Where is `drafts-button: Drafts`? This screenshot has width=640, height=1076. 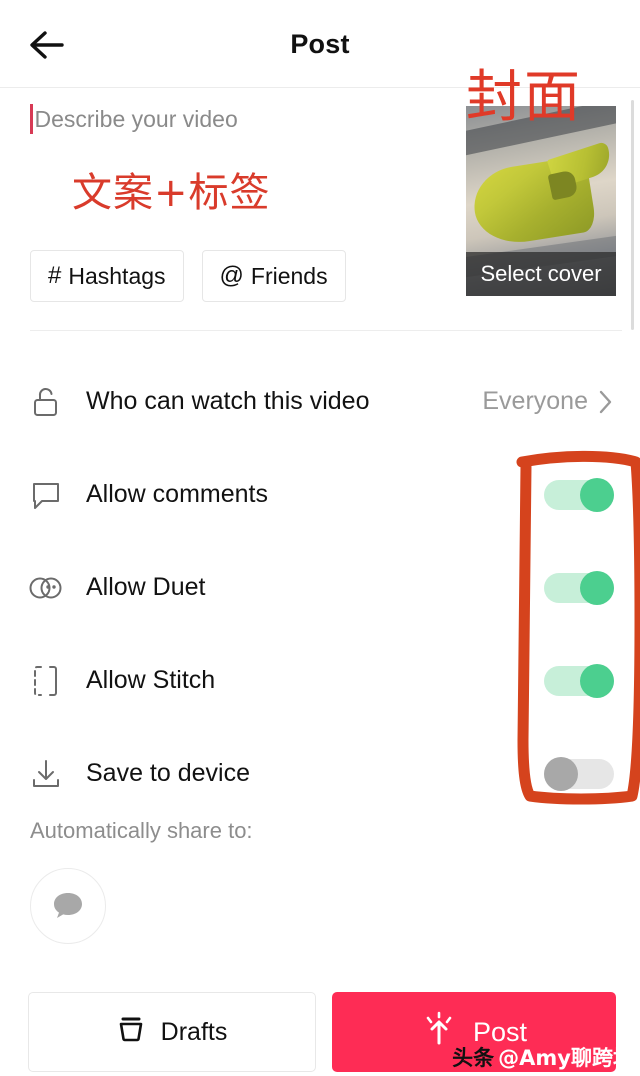 drafts-button: Drafts is located at coordinates (172, 1032).